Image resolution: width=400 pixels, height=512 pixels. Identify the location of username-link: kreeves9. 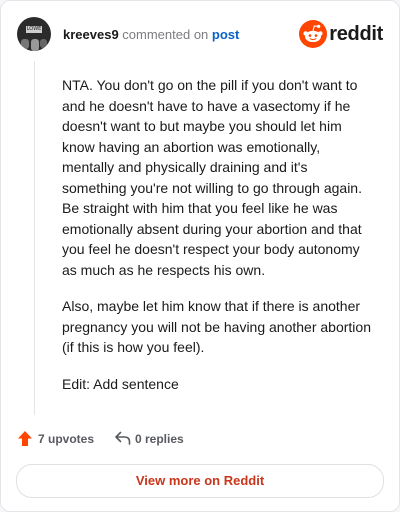
(91, 34).